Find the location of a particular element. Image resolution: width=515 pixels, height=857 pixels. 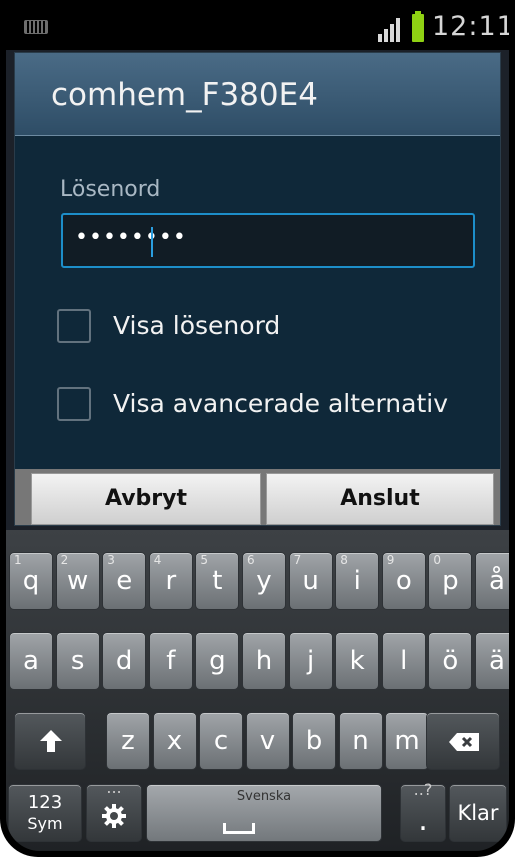

key-t-number-hint: 5 is located at coordinates (204, 560).